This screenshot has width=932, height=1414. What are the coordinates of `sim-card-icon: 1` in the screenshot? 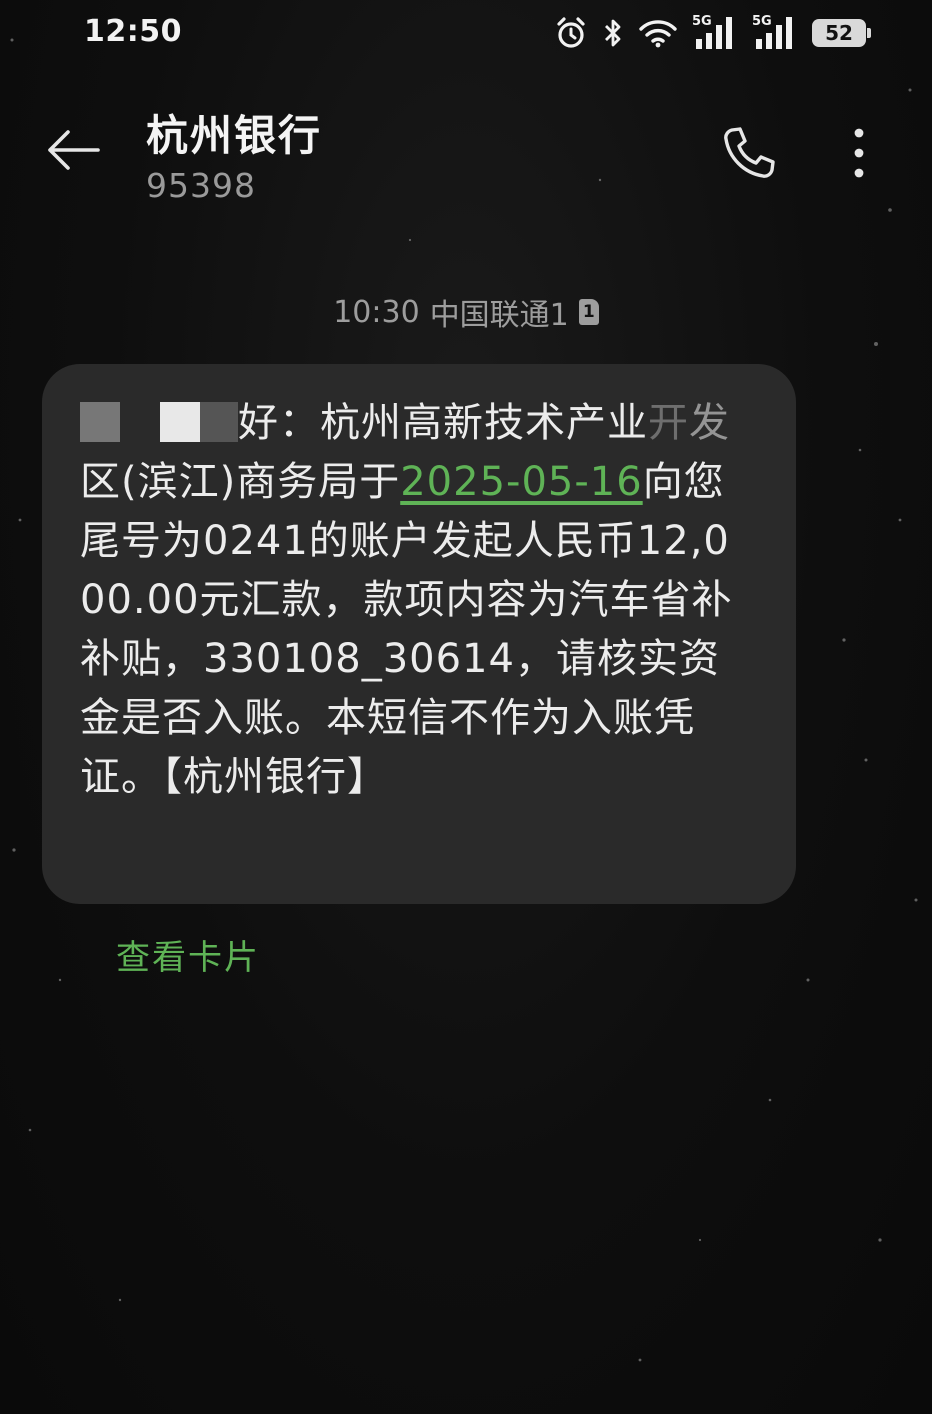 It's located at (588, 312).